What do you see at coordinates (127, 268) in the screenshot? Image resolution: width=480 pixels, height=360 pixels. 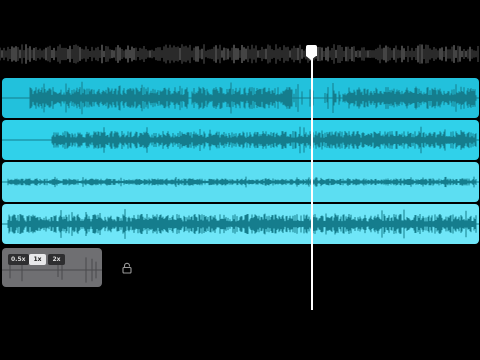 I see `lock-icon` at bounding box center [127, 268].